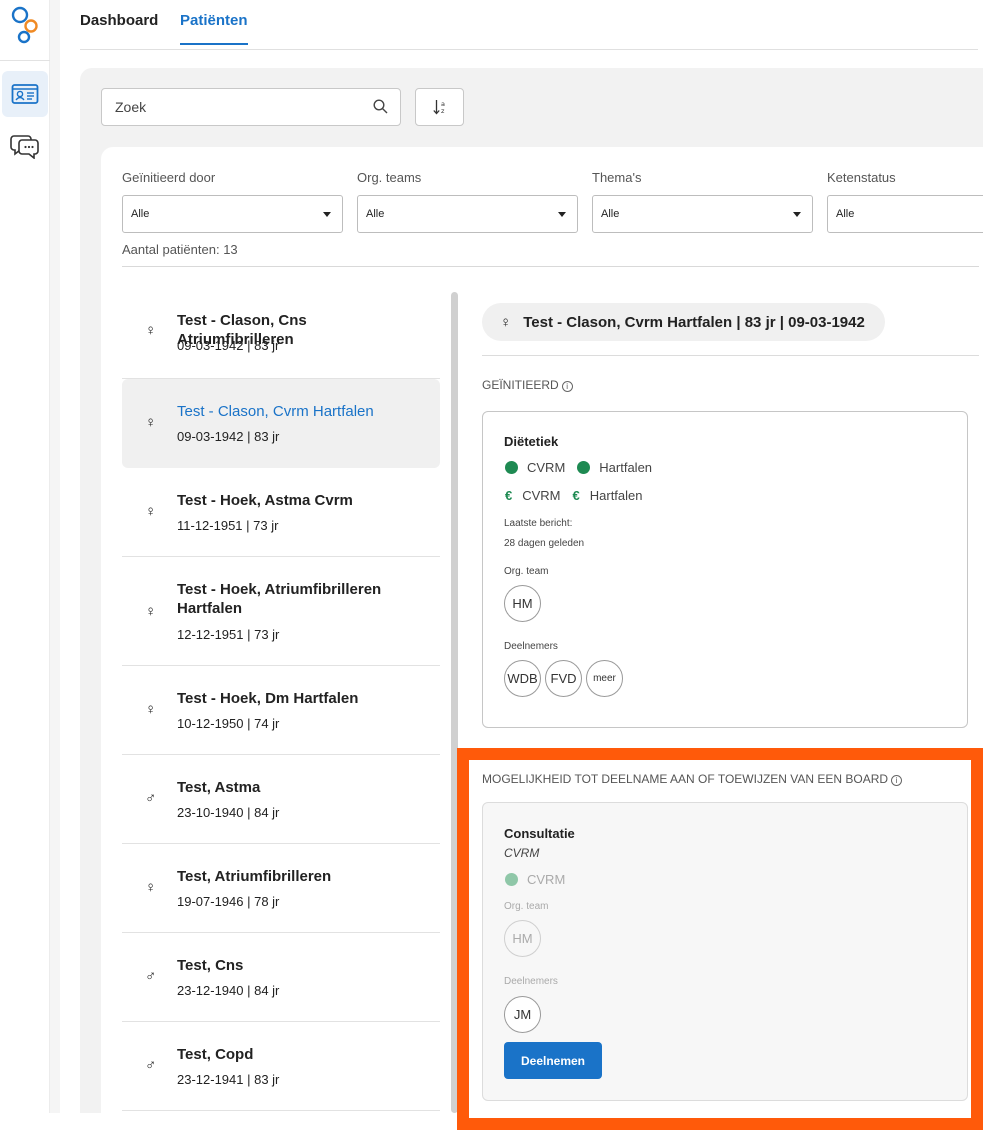  I want to click on board-funding: € CVRM € Hartfalen, so click(574, 495).